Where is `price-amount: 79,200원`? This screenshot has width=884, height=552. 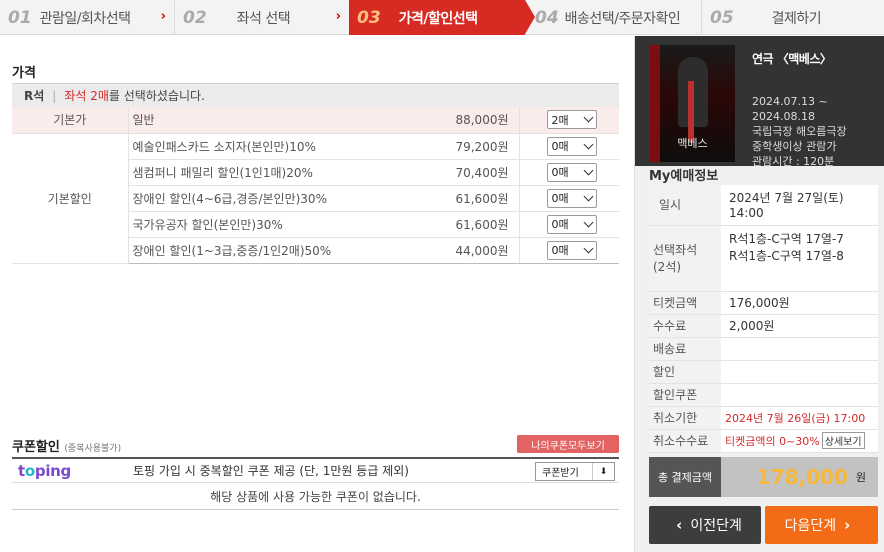
price-amount: 79,200원 is located at coordinates (467, 146).